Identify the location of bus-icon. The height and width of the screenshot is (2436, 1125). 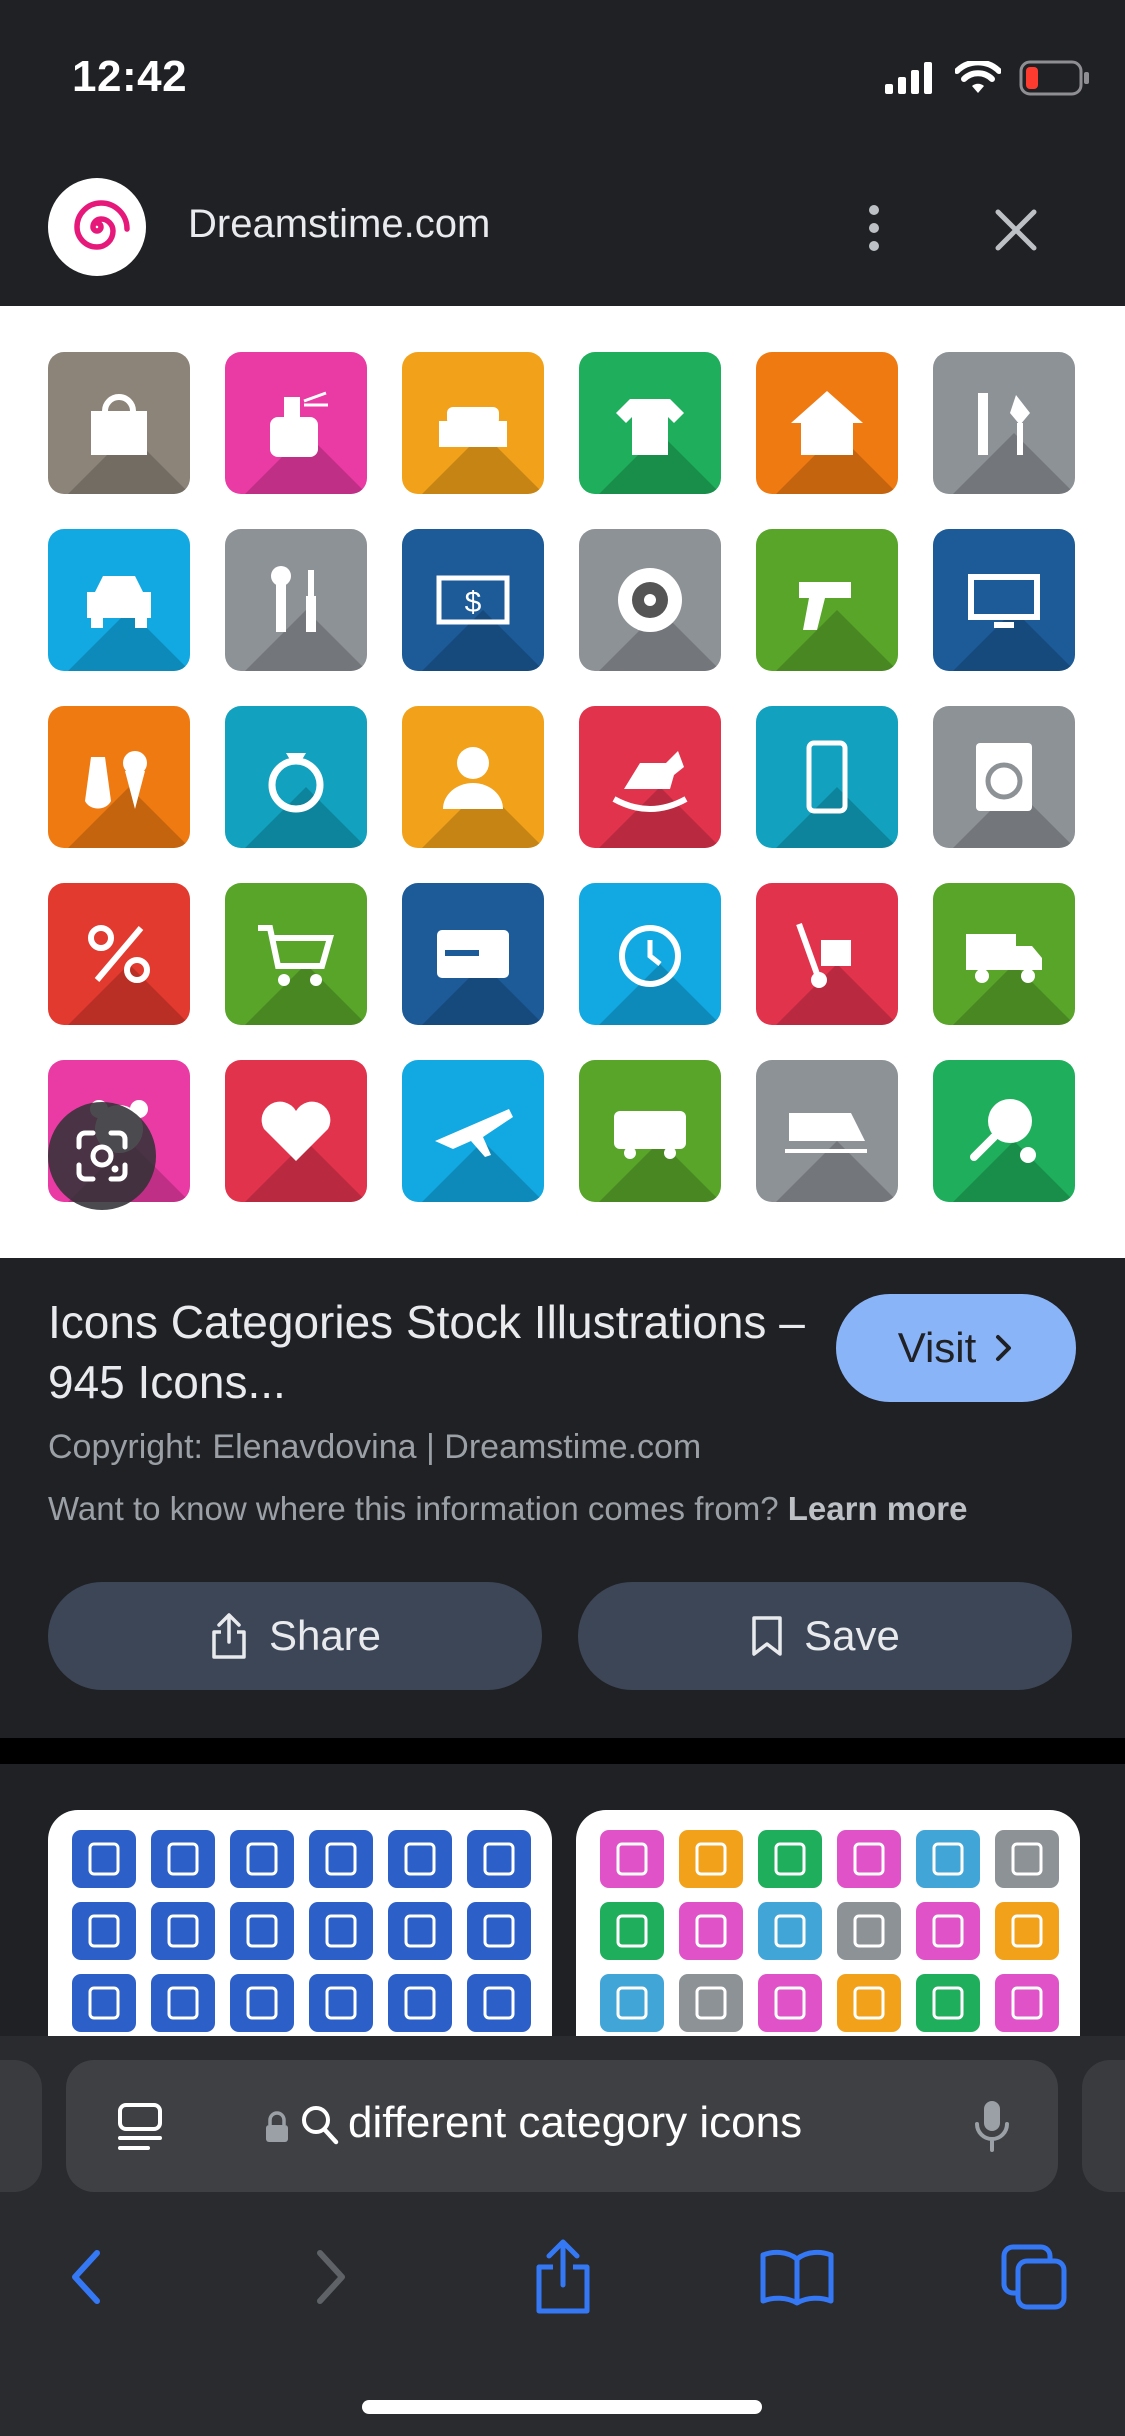
(650, 1131).